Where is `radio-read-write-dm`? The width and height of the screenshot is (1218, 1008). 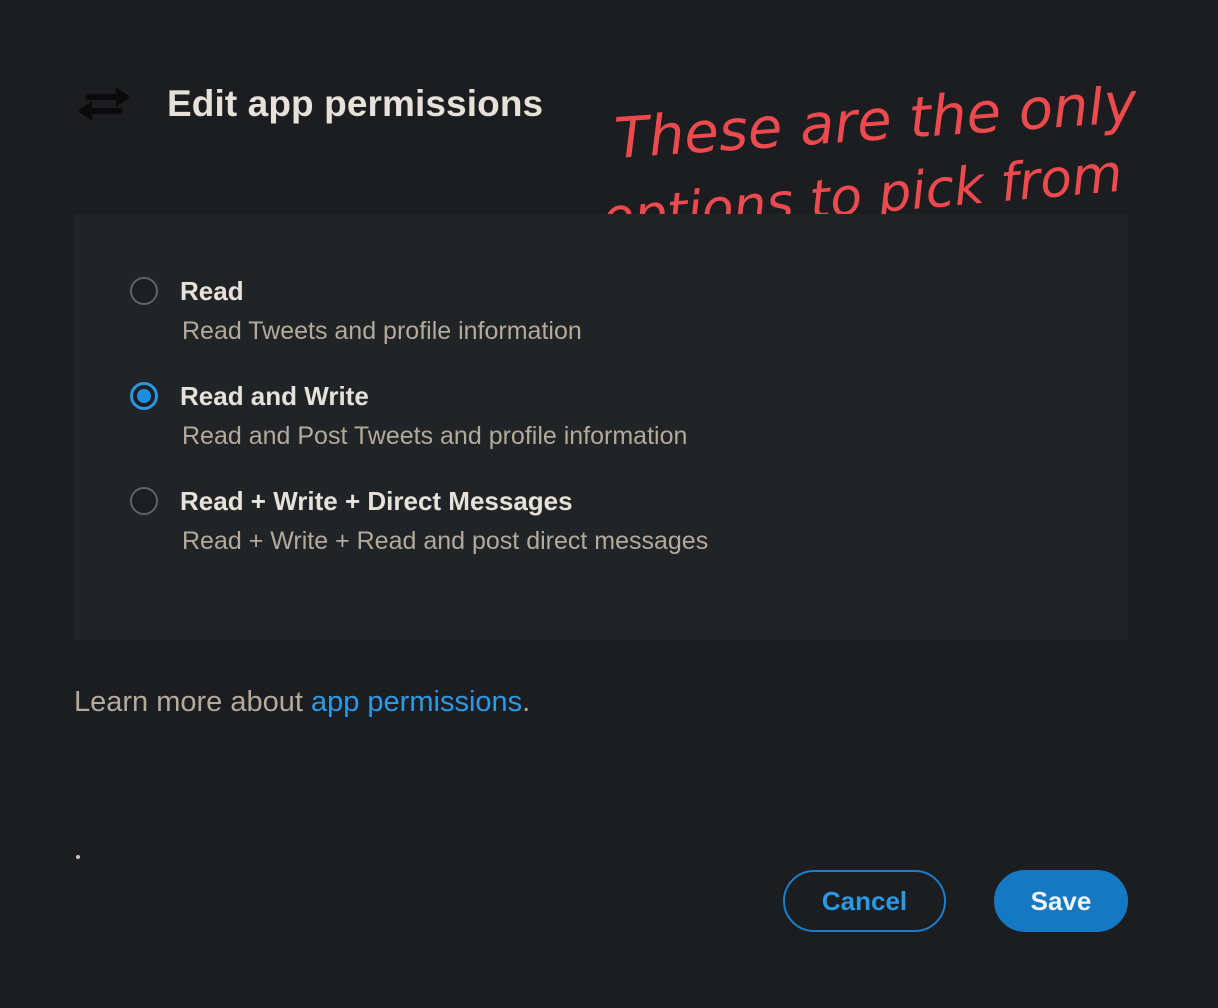
radio-read-write-dm is located at coordinates (144, 501).